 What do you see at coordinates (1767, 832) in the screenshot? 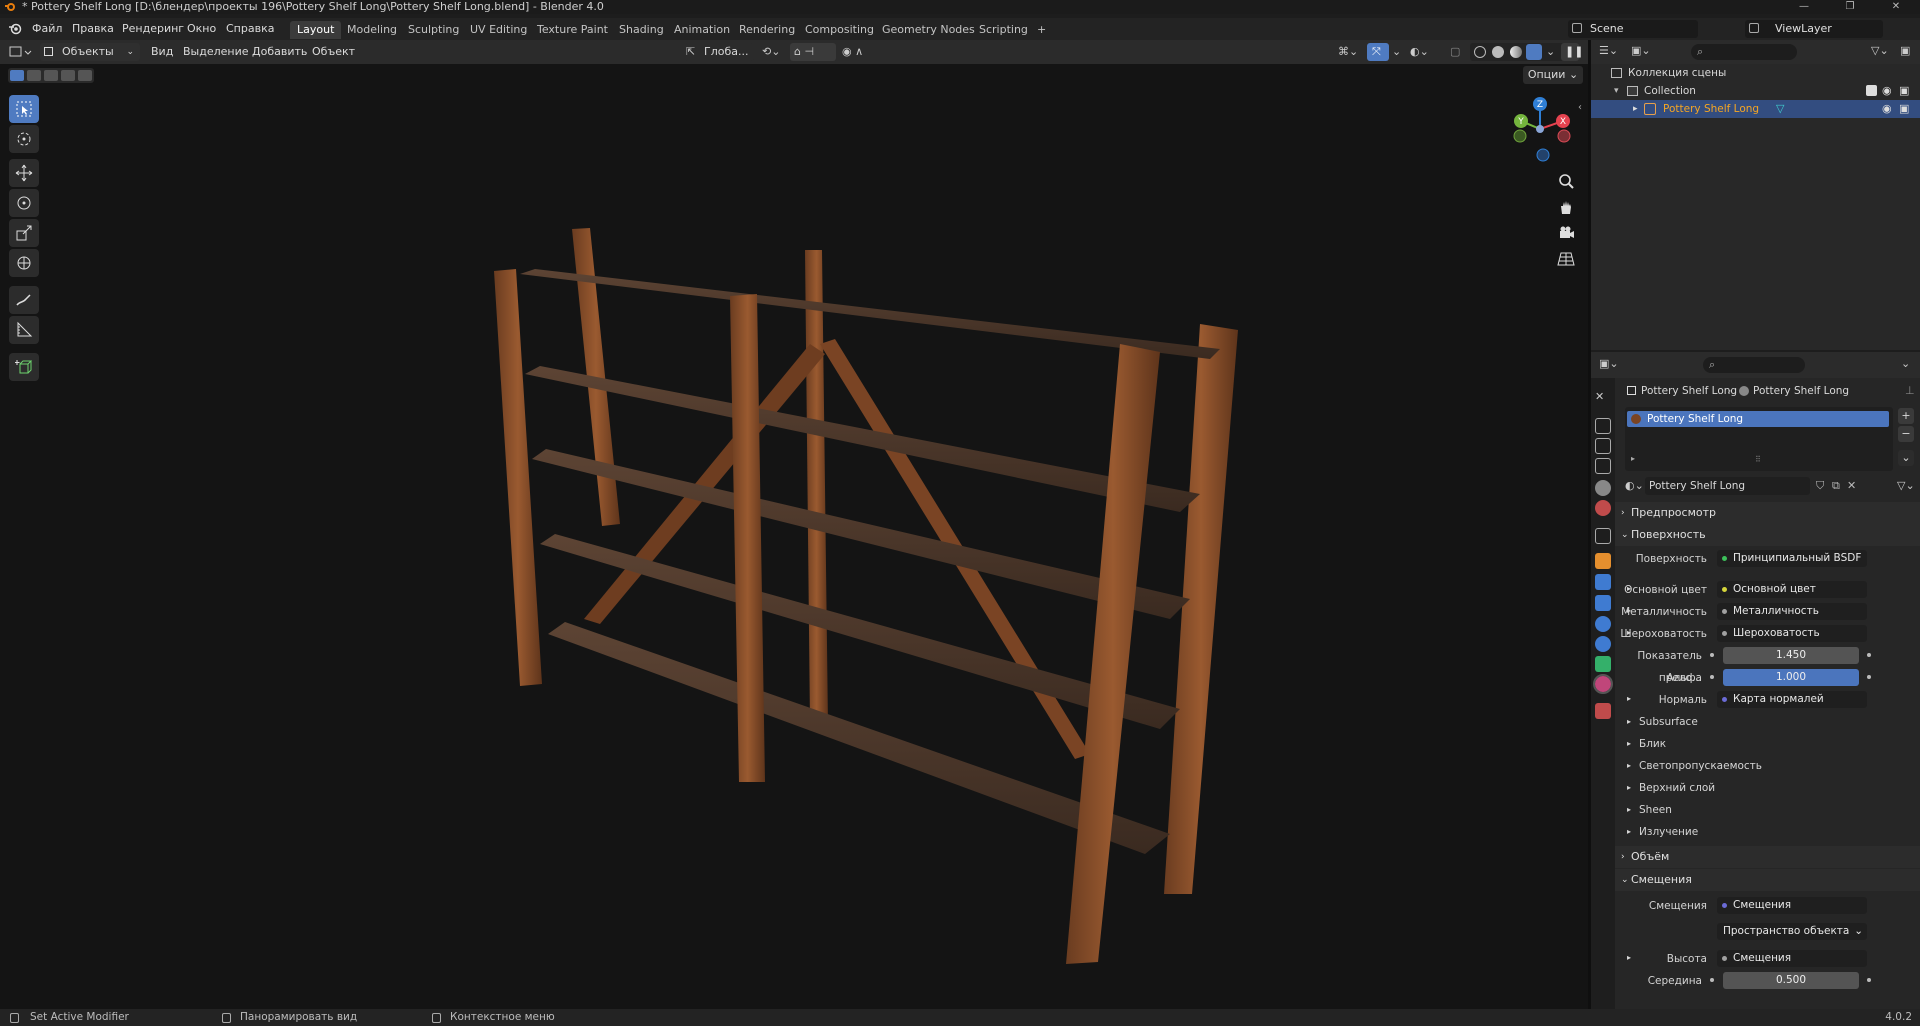
I see `subpanel-emission: ▸ Излучение` at bounding box center [1767, 832].